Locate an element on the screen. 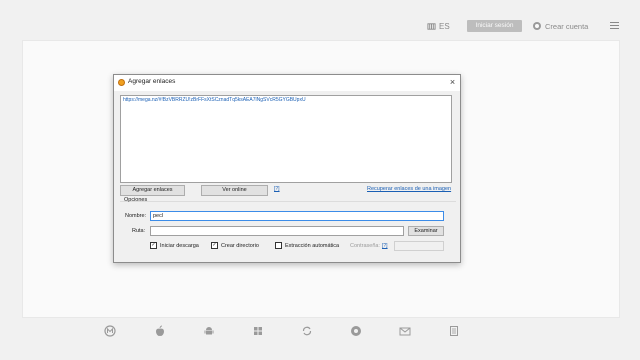 The width and height of the screenshot is (640, 360). create-directory-label: Crear directorio is located at coordinates (240, 246).